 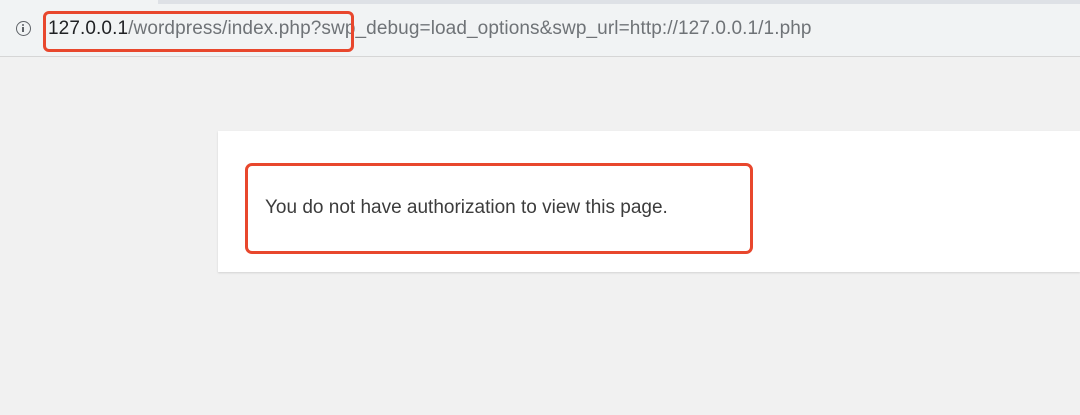 What do you see at coordinates (198, 31) in the screenshot?
I see `url-annotation-box` at bounding box center [198, 31].